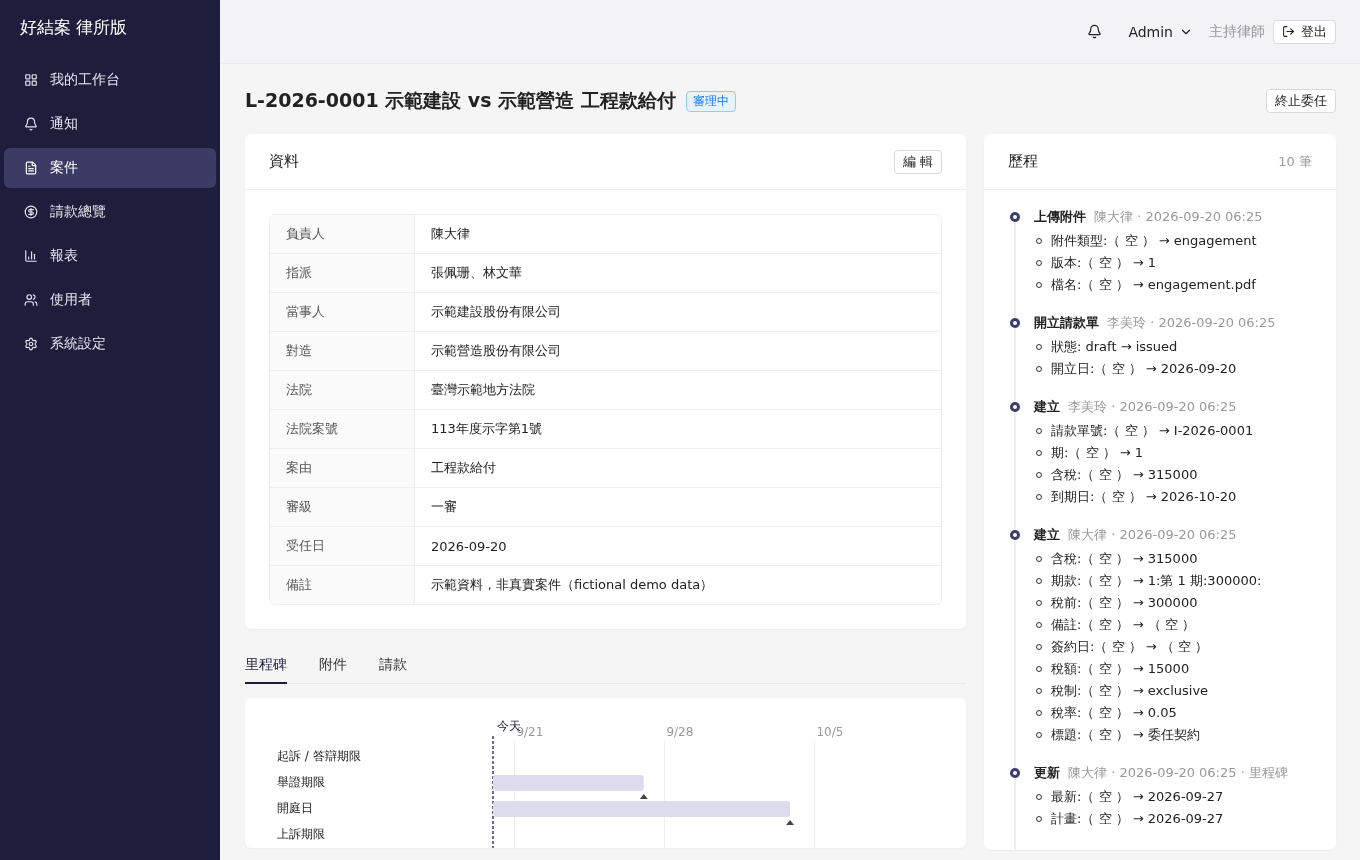  Describe the element at coordinates (284, 161) in the screenshot. I see `card-title: 資料` at that location.